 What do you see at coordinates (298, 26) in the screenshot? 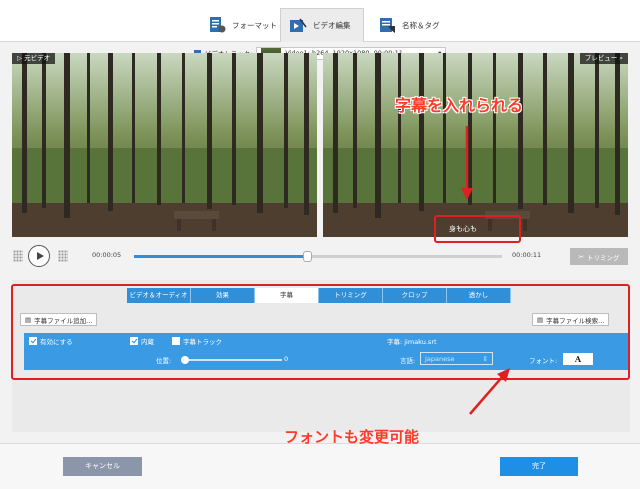
I see `video-edit-icon` at bounding box center [298, 26].